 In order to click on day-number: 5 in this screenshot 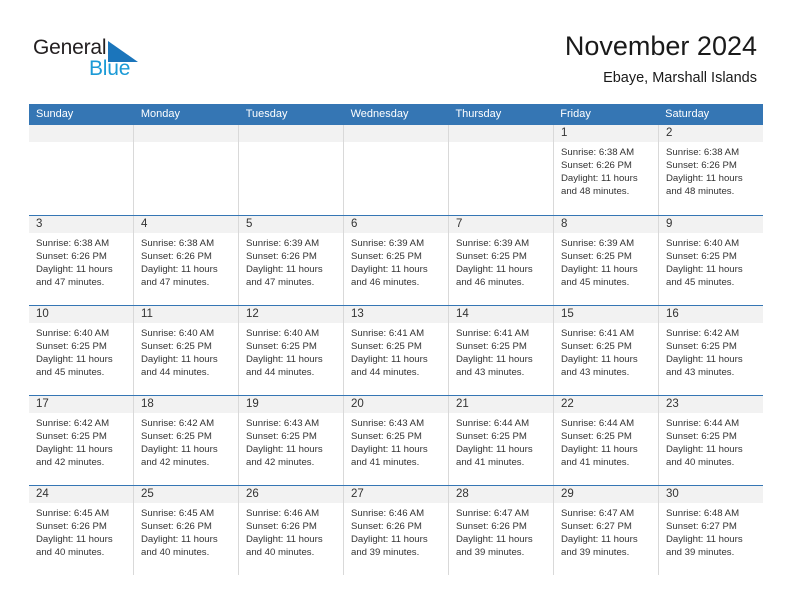, I will do `click(291, 224)`.